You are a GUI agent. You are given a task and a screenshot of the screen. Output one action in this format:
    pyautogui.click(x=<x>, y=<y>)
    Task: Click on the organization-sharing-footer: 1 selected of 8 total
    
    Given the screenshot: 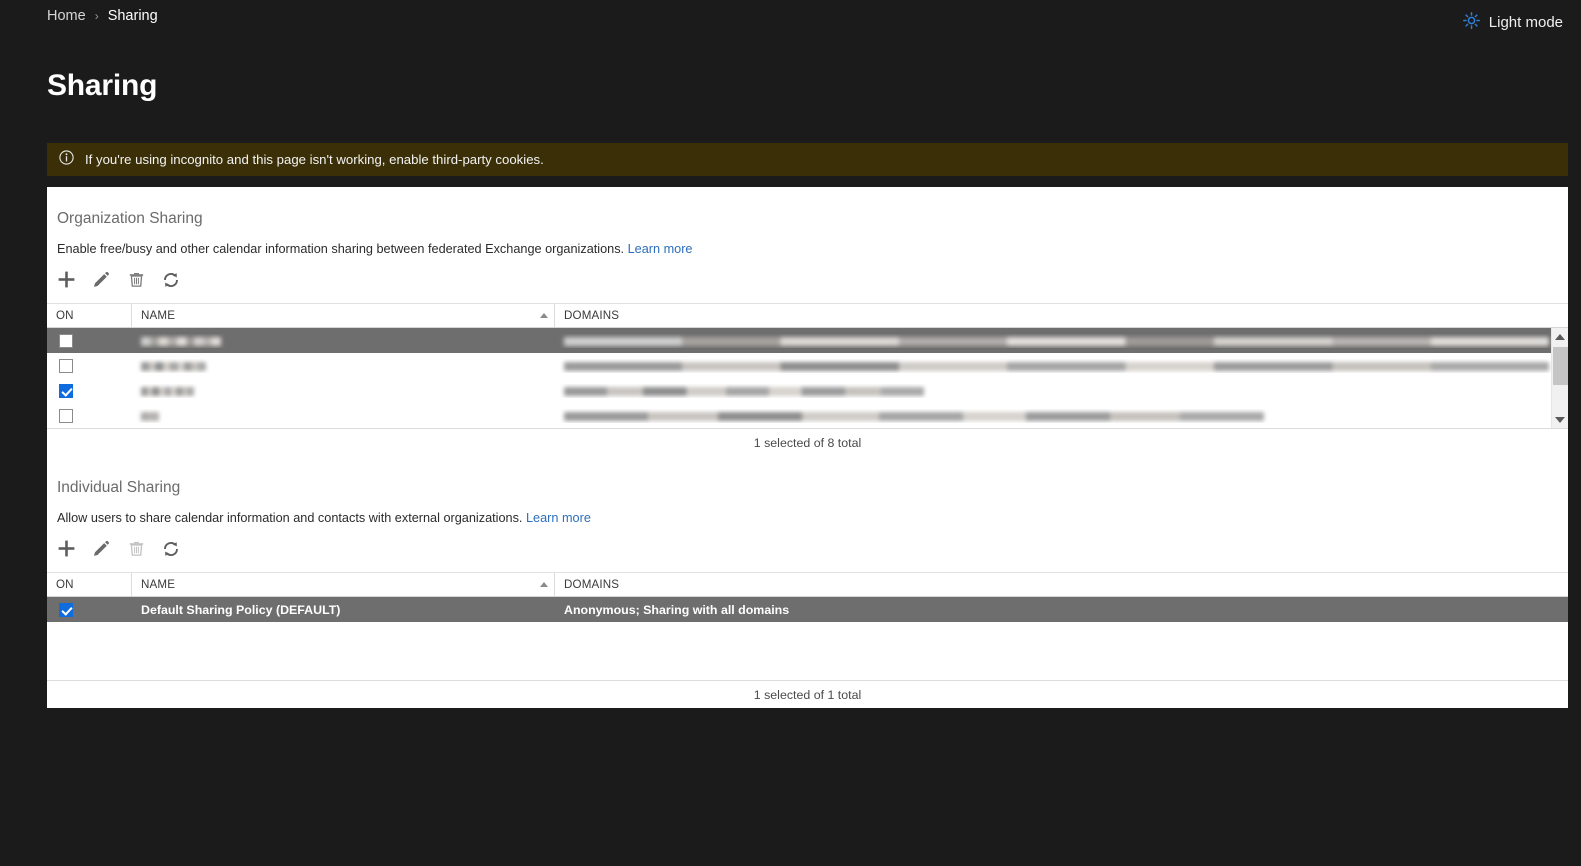 What is the action you would take?
    pyautogui.click(x=807, y=442)
    